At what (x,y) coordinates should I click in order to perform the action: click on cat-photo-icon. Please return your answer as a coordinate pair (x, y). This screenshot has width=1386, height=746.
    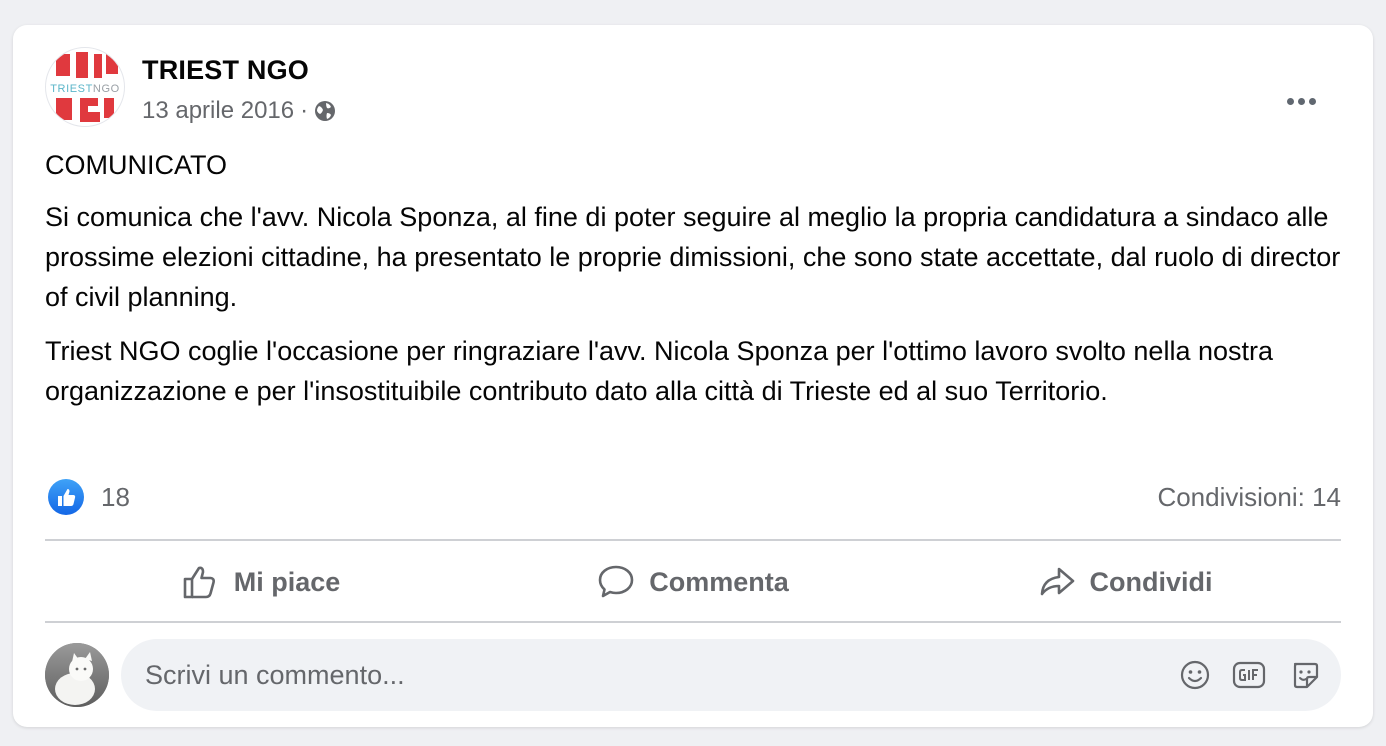
    Looking at the image, I should click on (77, 675).